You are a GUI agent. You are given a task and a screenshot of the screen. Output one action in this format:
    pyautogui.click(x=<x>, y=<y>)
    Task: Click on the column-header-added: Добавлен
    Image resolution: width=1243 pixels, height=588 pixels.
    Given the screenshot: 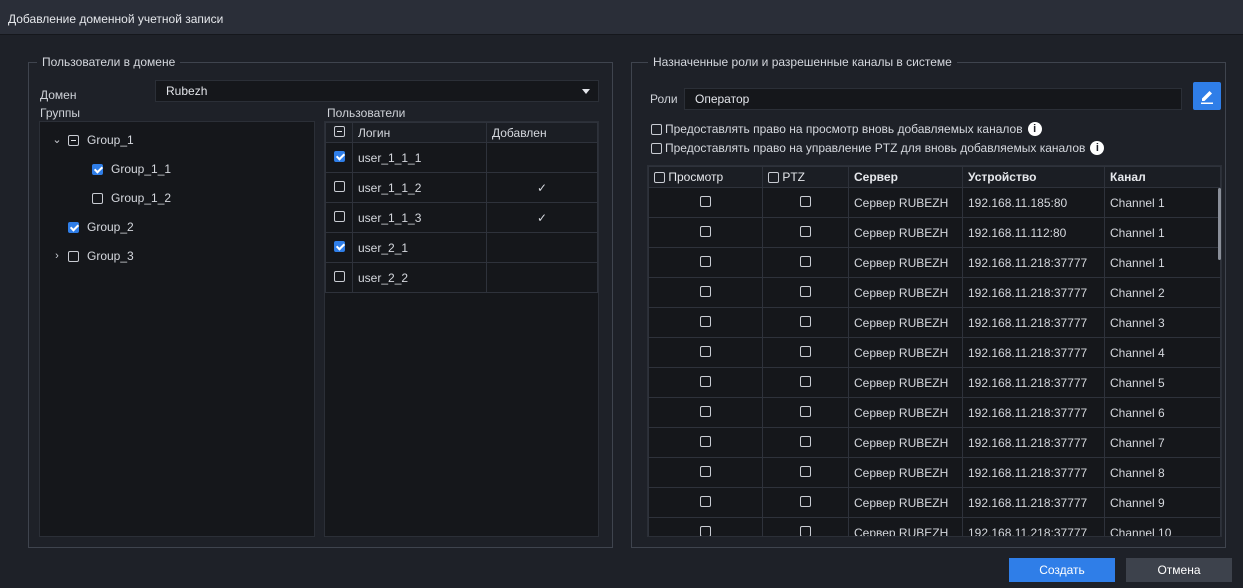 What is the action you would take?
    pyautogui.click(x=542, y=132)
    